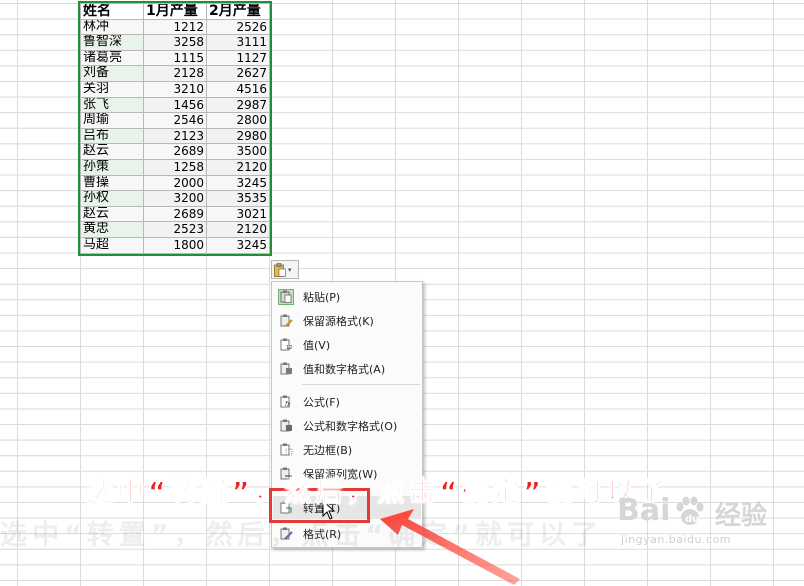 This screenshot has height=586, width=804. Describe the element at coordinates (238, 73) in the screenshot. I see `cell-feb: 2627` at that location.